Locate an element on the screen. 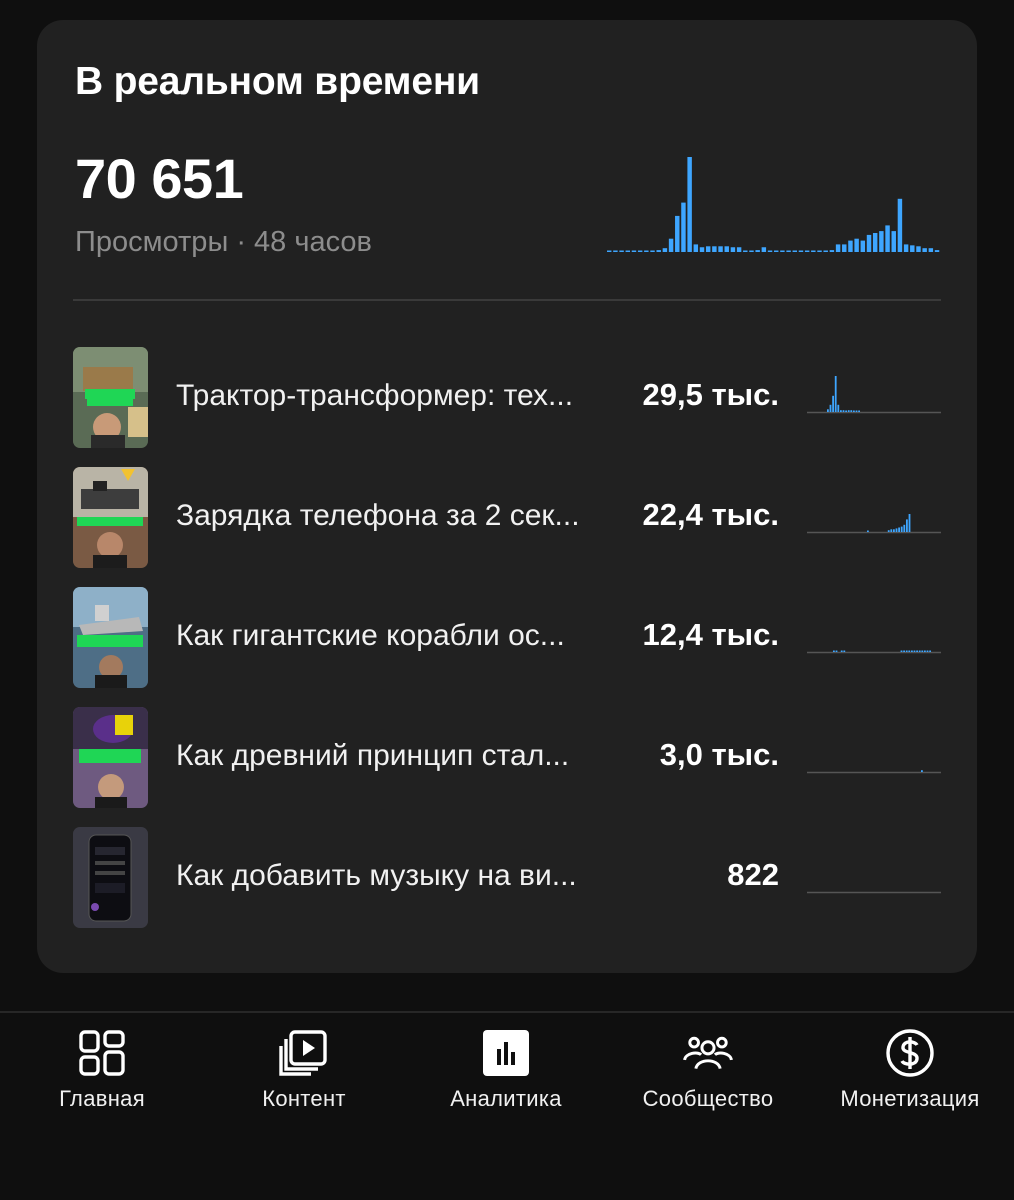 This screenshot has width=1014, height=1200. nav-monetization: Монетизация is located at coordinates (910, 1073).